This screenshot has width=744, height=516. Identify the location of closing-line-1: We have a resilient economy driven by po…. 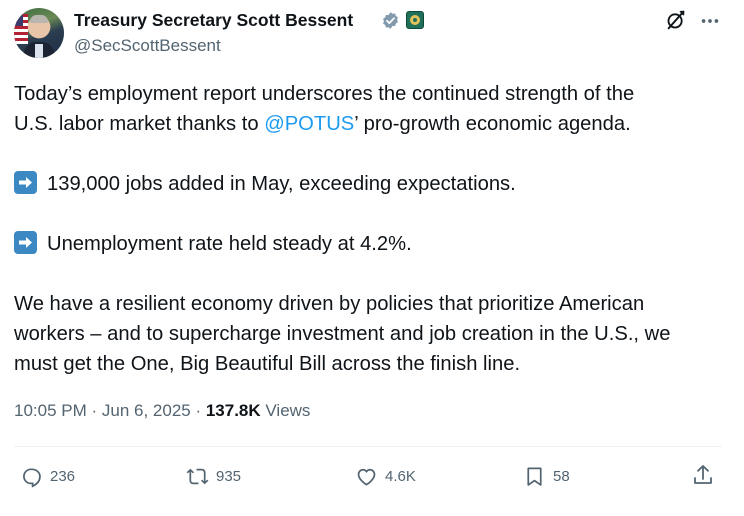
(329, 304).